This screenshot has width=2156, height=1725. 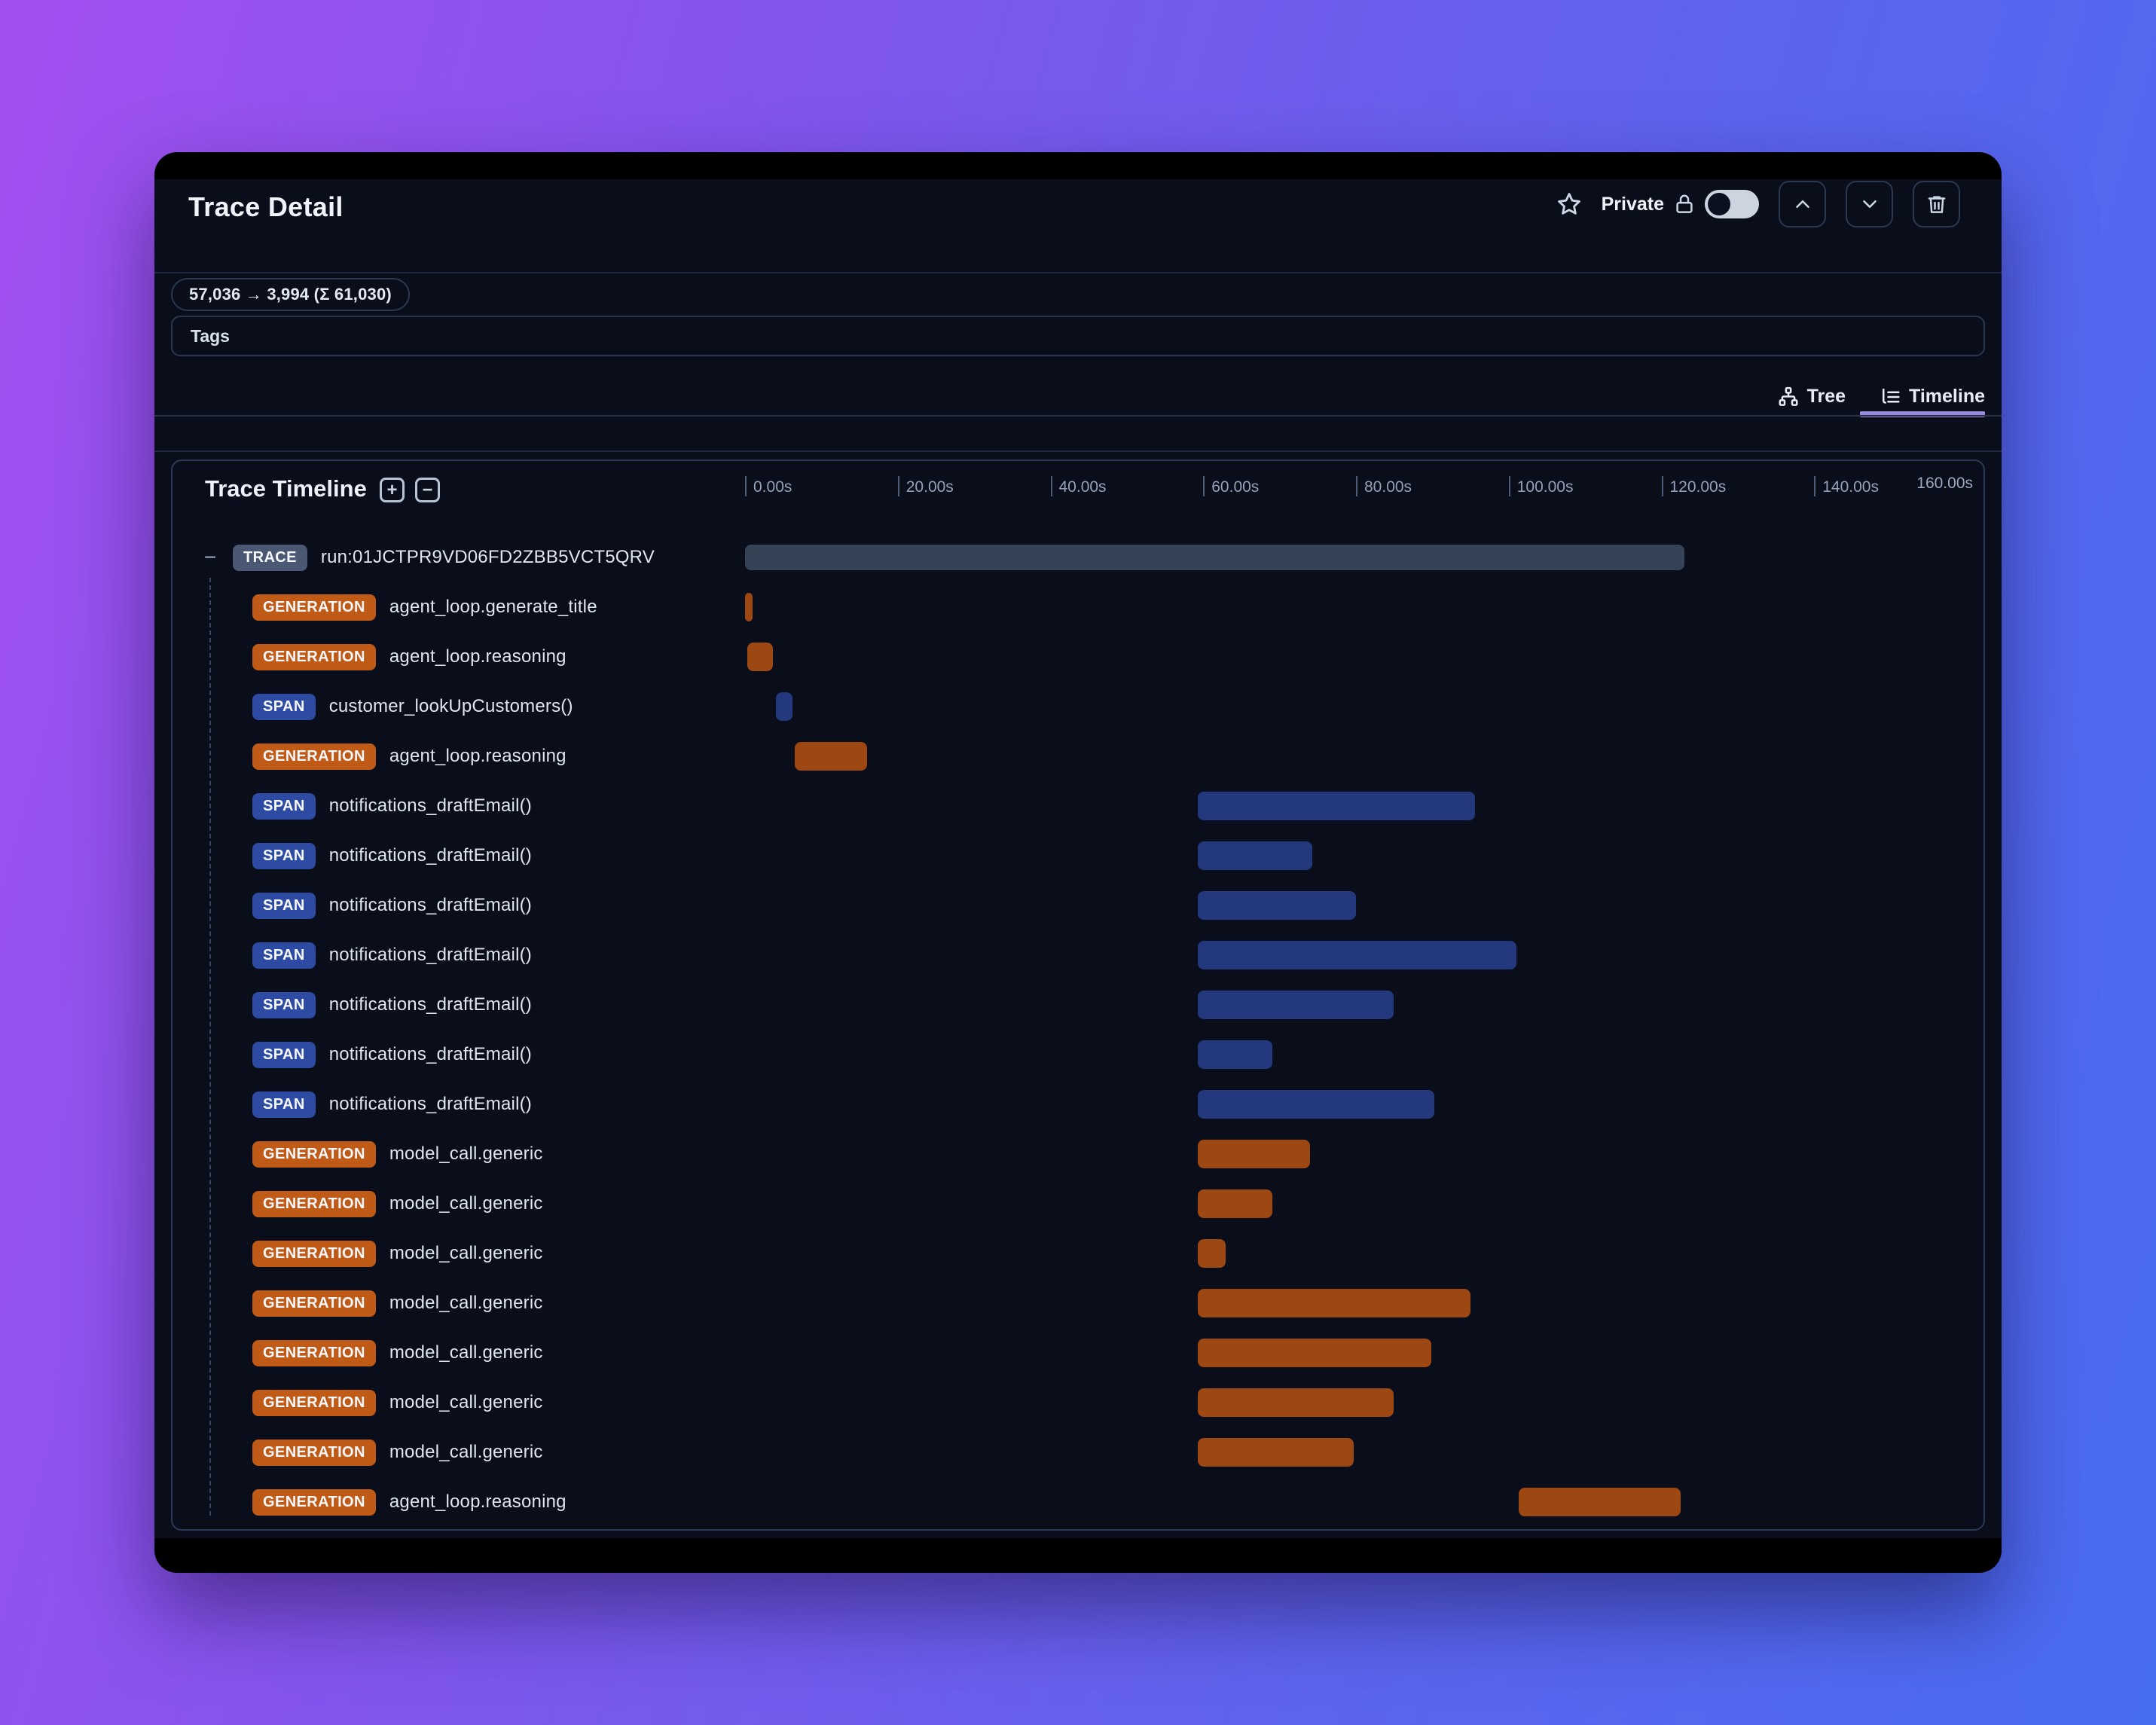 What do you see at coordinates (929, 487) in the screenshot?
I see `tick-label: 20.00s` at bounding box center [929, 487].